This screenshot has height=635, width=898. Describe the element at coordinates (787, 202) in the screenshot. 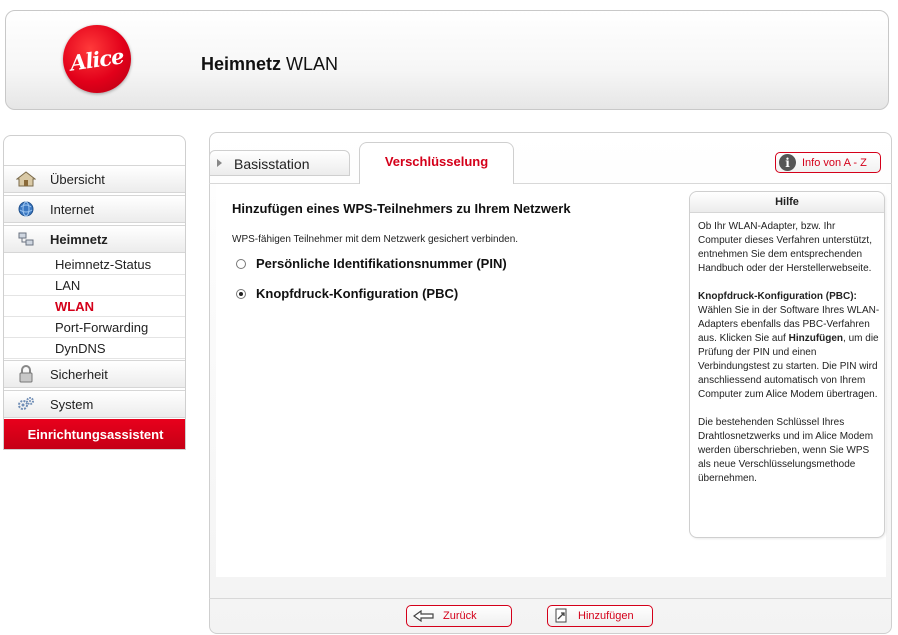

I see `help-title: Hilfe` at that location.